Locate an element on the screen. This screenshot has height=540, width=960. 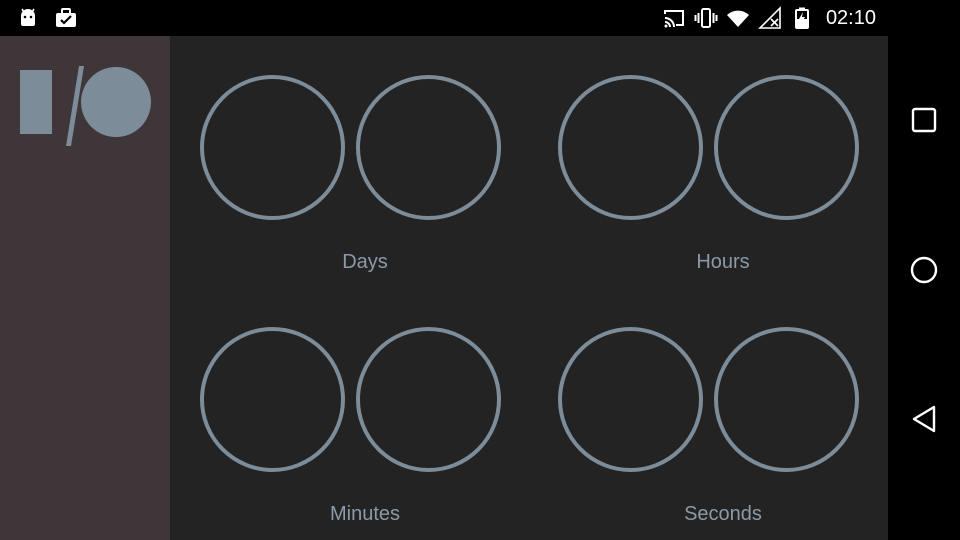
countdown-days: Days is located at coordinates (365, 174).